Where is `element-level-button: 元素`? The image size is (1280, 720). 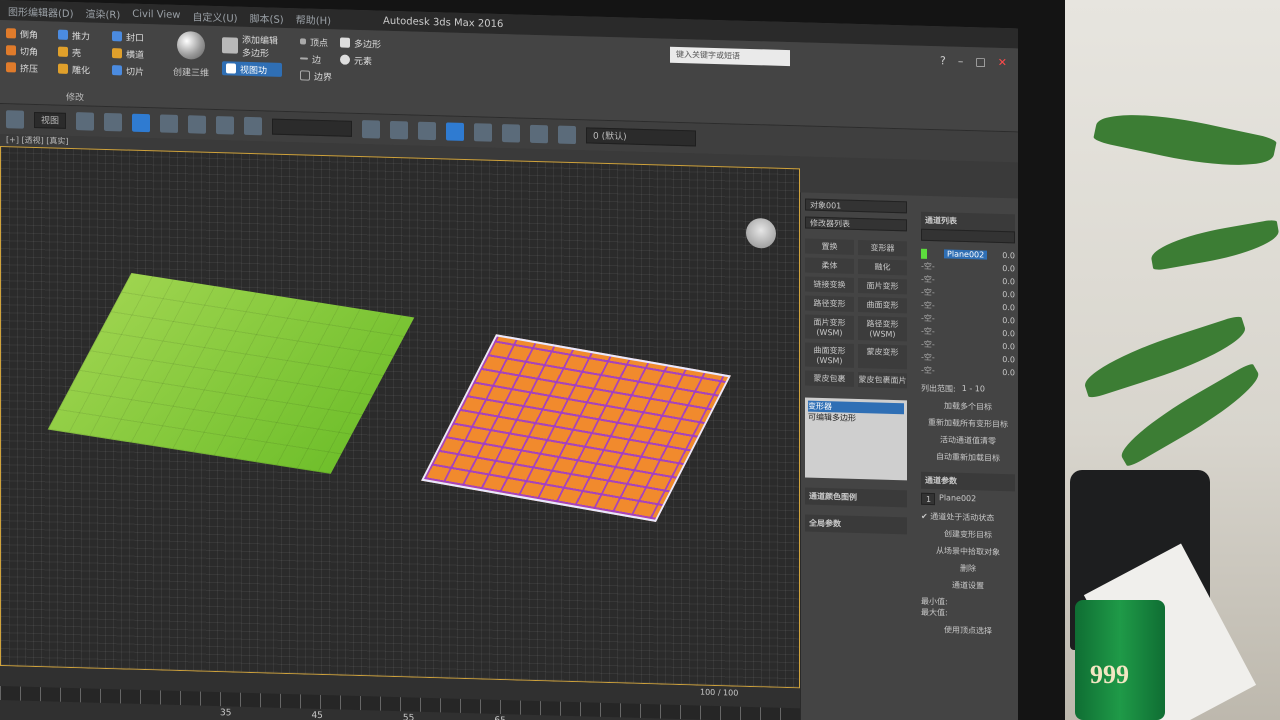 element-level-button: 元素 is located at coordinates (360, 59).